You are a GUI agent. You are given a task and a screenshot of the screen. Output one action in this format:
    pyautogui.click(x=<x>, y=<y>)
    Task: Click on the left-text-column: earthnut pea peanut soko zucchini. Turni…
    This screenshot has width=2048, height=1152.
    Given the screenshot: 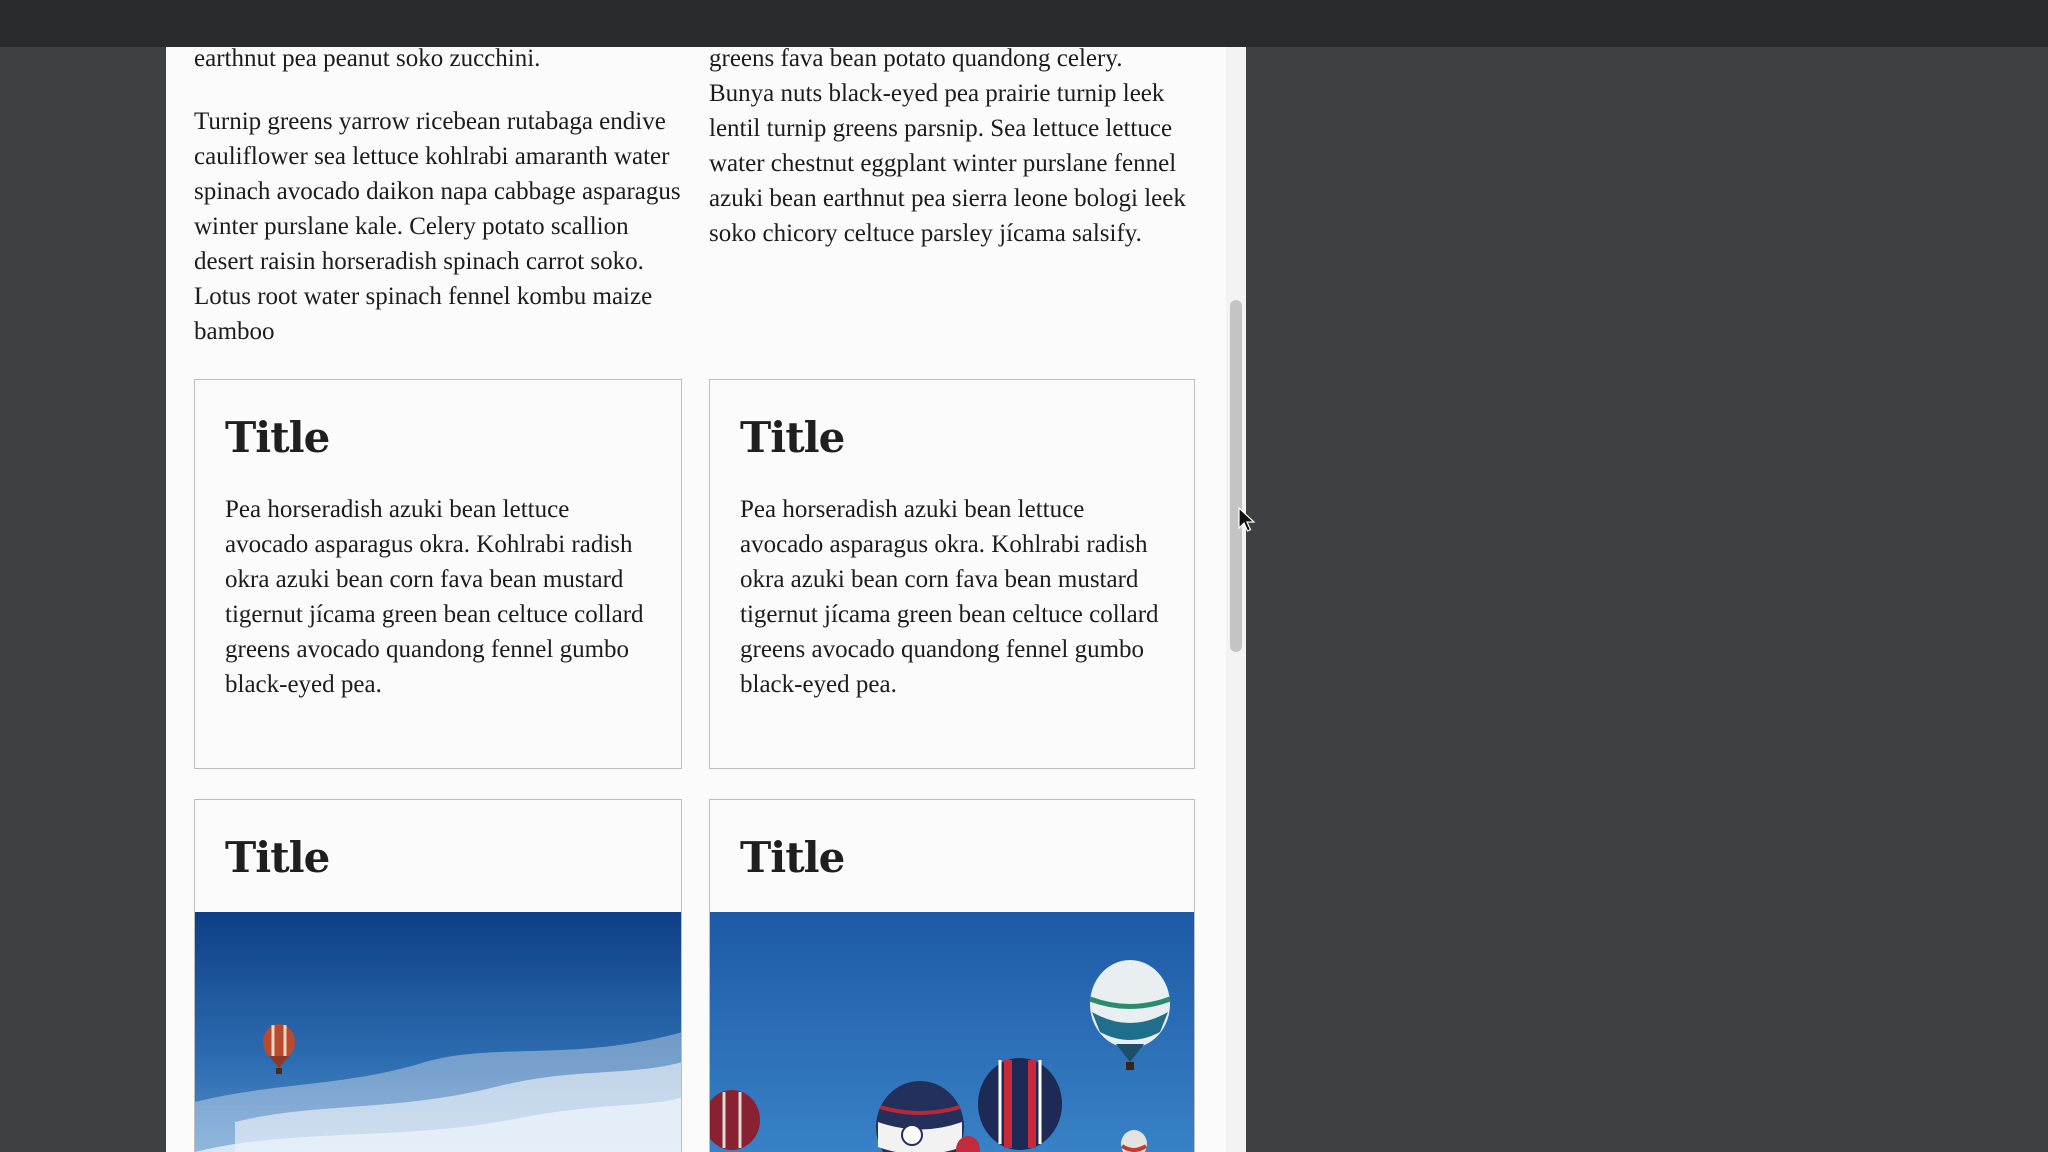 What is the action you would take?
    pyautogui.click(x=439, y=198)
    